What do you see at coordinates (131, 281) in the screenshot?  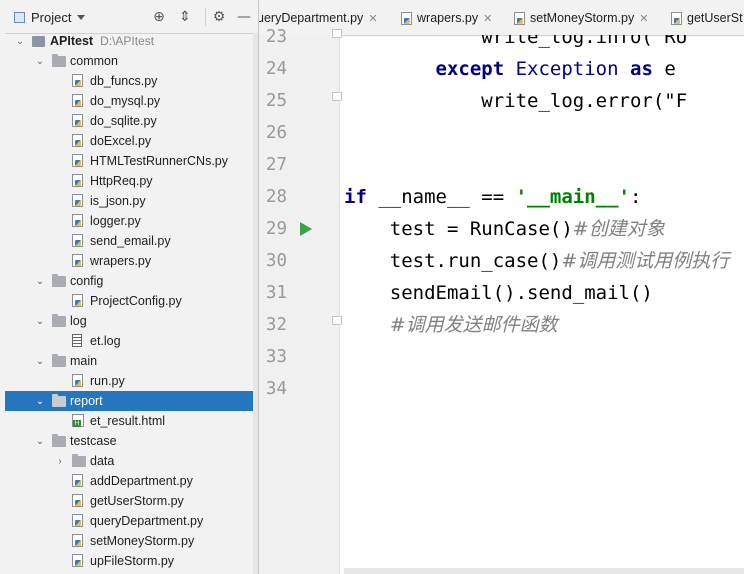 I see `tree-folder-config: ⌄ config` at bounding box center [131, 281].